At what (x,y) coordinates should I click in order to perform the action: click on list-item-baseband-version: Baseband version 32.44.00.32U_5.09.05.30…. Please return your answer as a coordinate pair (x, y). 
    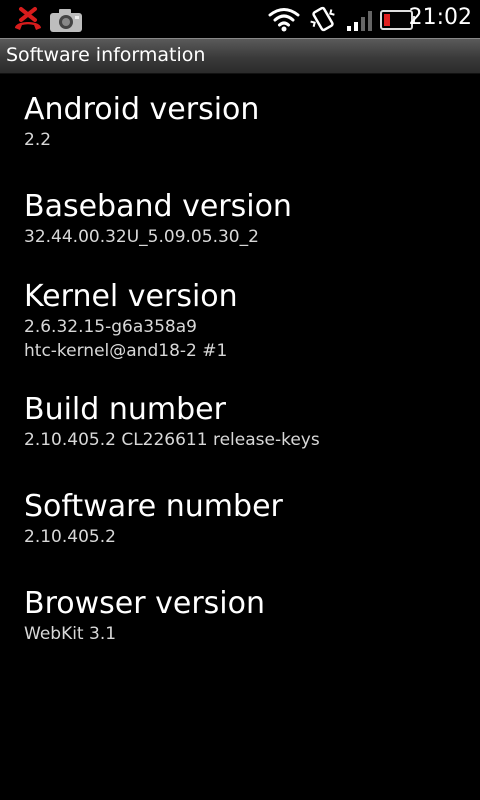
    Looking at the image, I should click on (158, 219).